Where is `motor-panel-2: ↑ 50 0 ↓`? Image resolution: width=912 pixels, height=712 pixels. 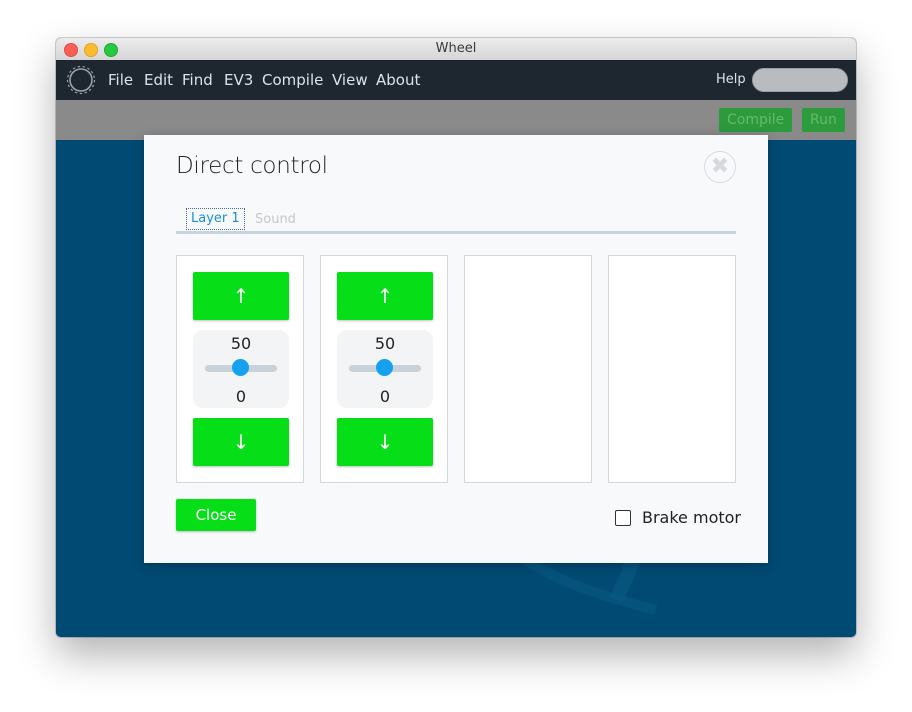
motor-panel-2: ↑ 50 0 ↓ is located at coordinates (384, 369).